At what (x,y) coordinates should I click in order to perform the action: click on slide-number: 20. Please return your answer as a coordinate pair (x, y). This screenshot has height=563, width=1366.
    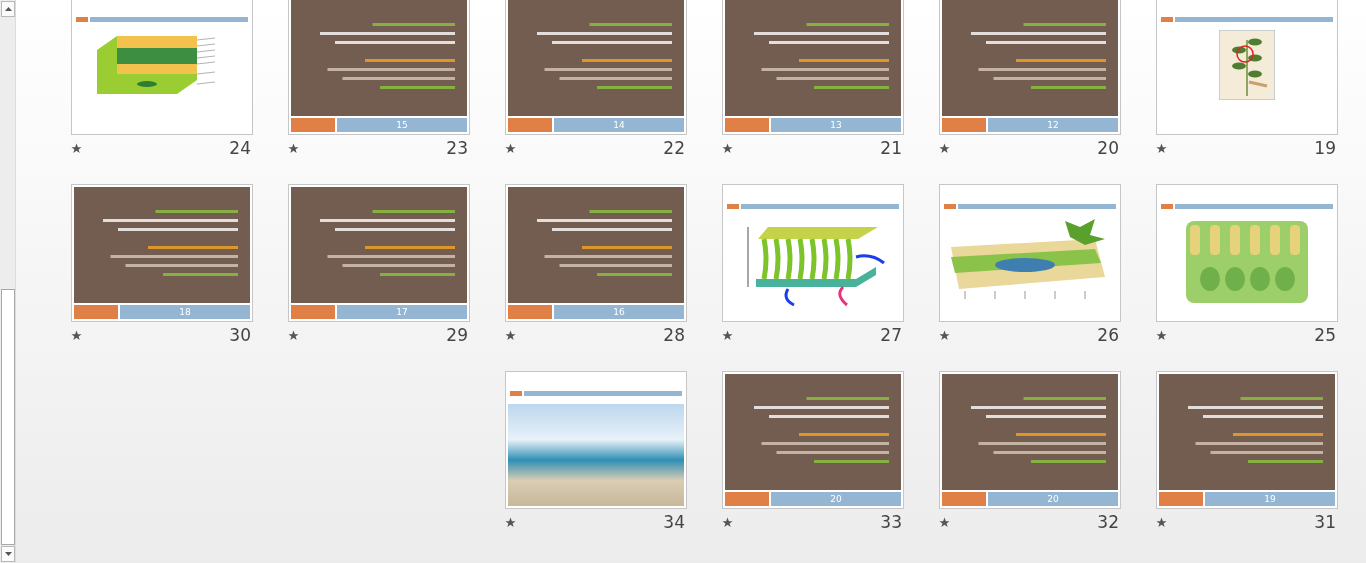
    Looking at the image, I should click on (1108, 148).